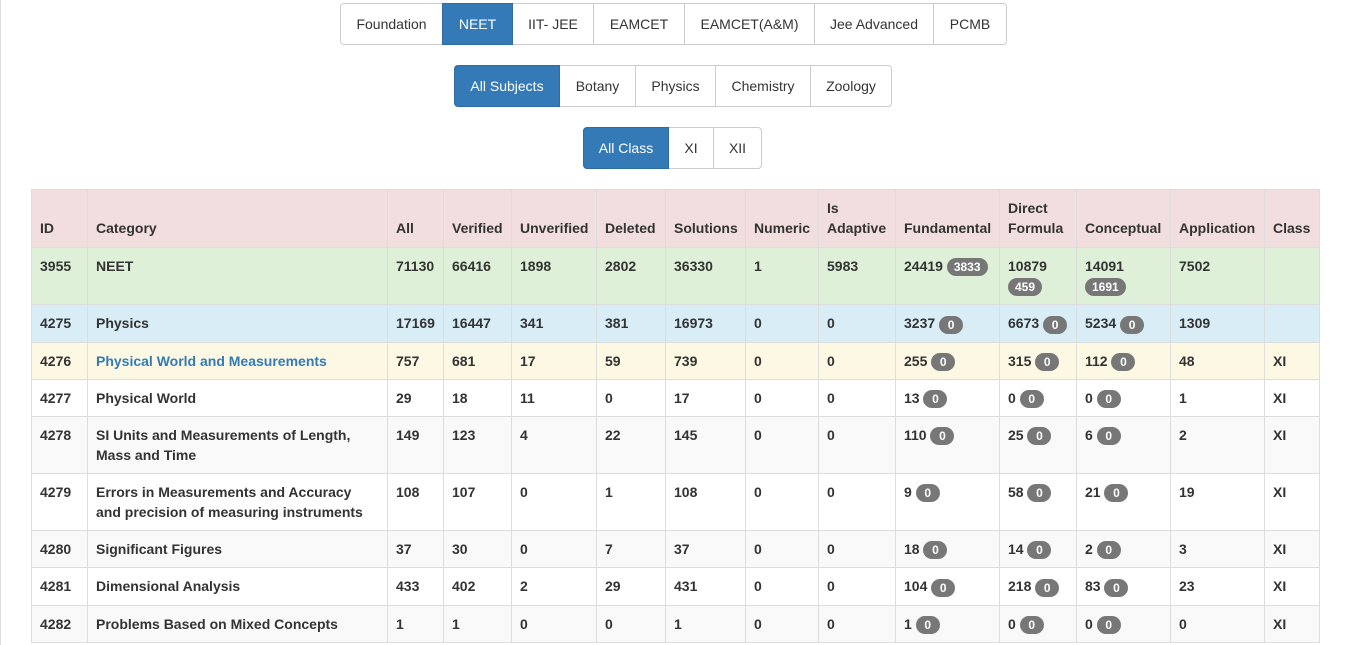 Image resolution: width=1348 pixels, height=645 pixels. What do you see at coordinates (1016, 435) in the screenshot?
I see `direct-formula-count: 25` at bounding box center [1016, 435].